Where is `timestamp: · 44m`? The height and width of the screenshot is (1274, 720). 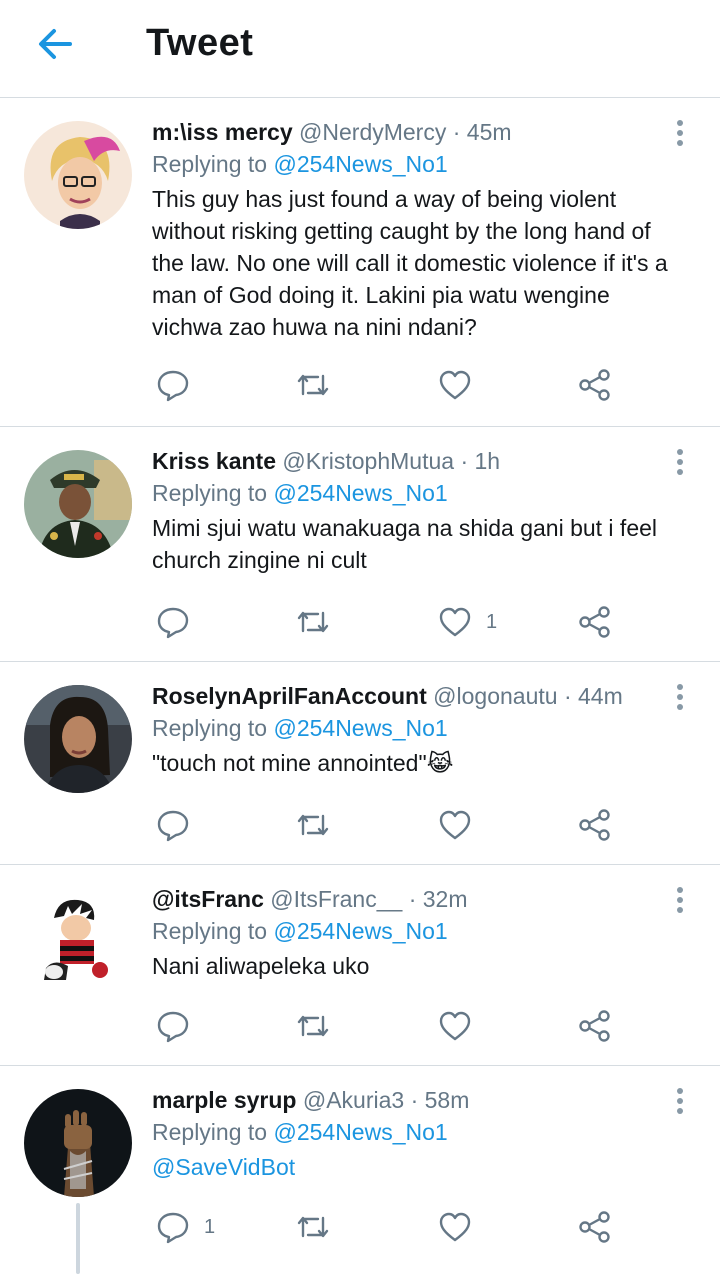
timestamp: · 44m is located at coordinates (593, 696).